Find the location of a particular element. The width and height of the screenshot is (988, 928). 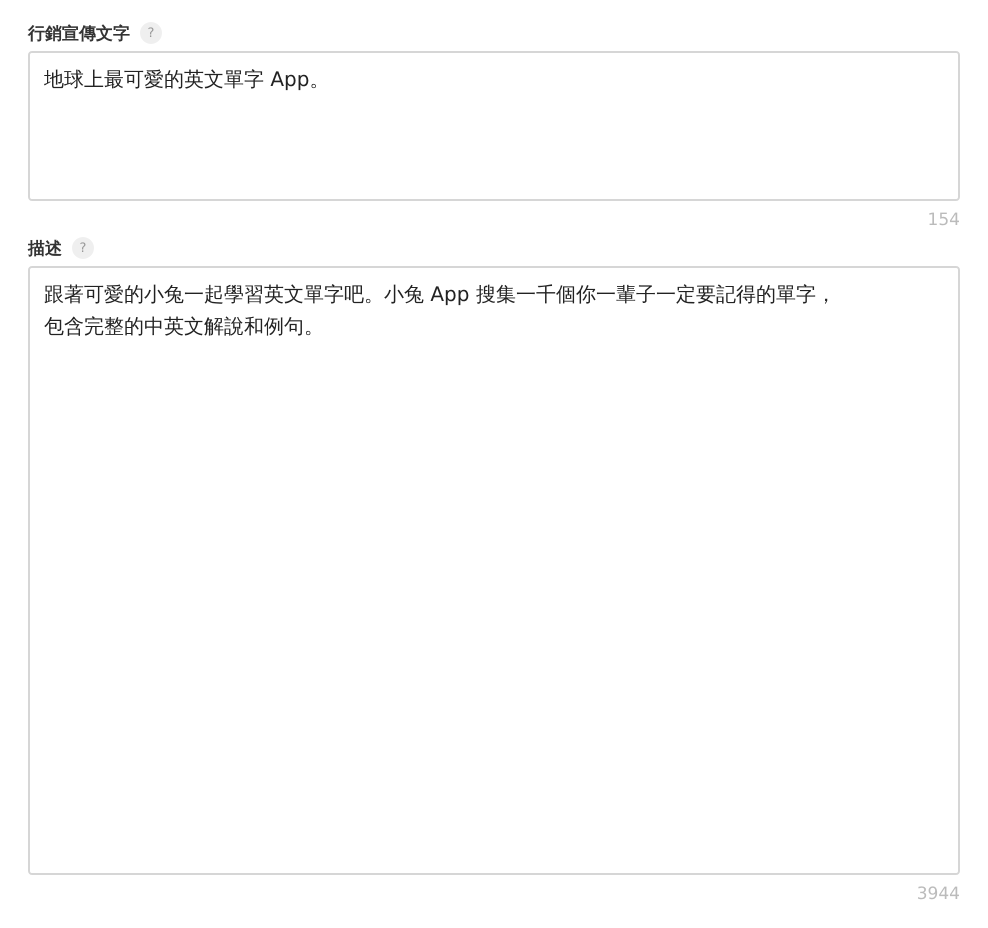

character-counter: 3944 is located at coordinates (938, 894).